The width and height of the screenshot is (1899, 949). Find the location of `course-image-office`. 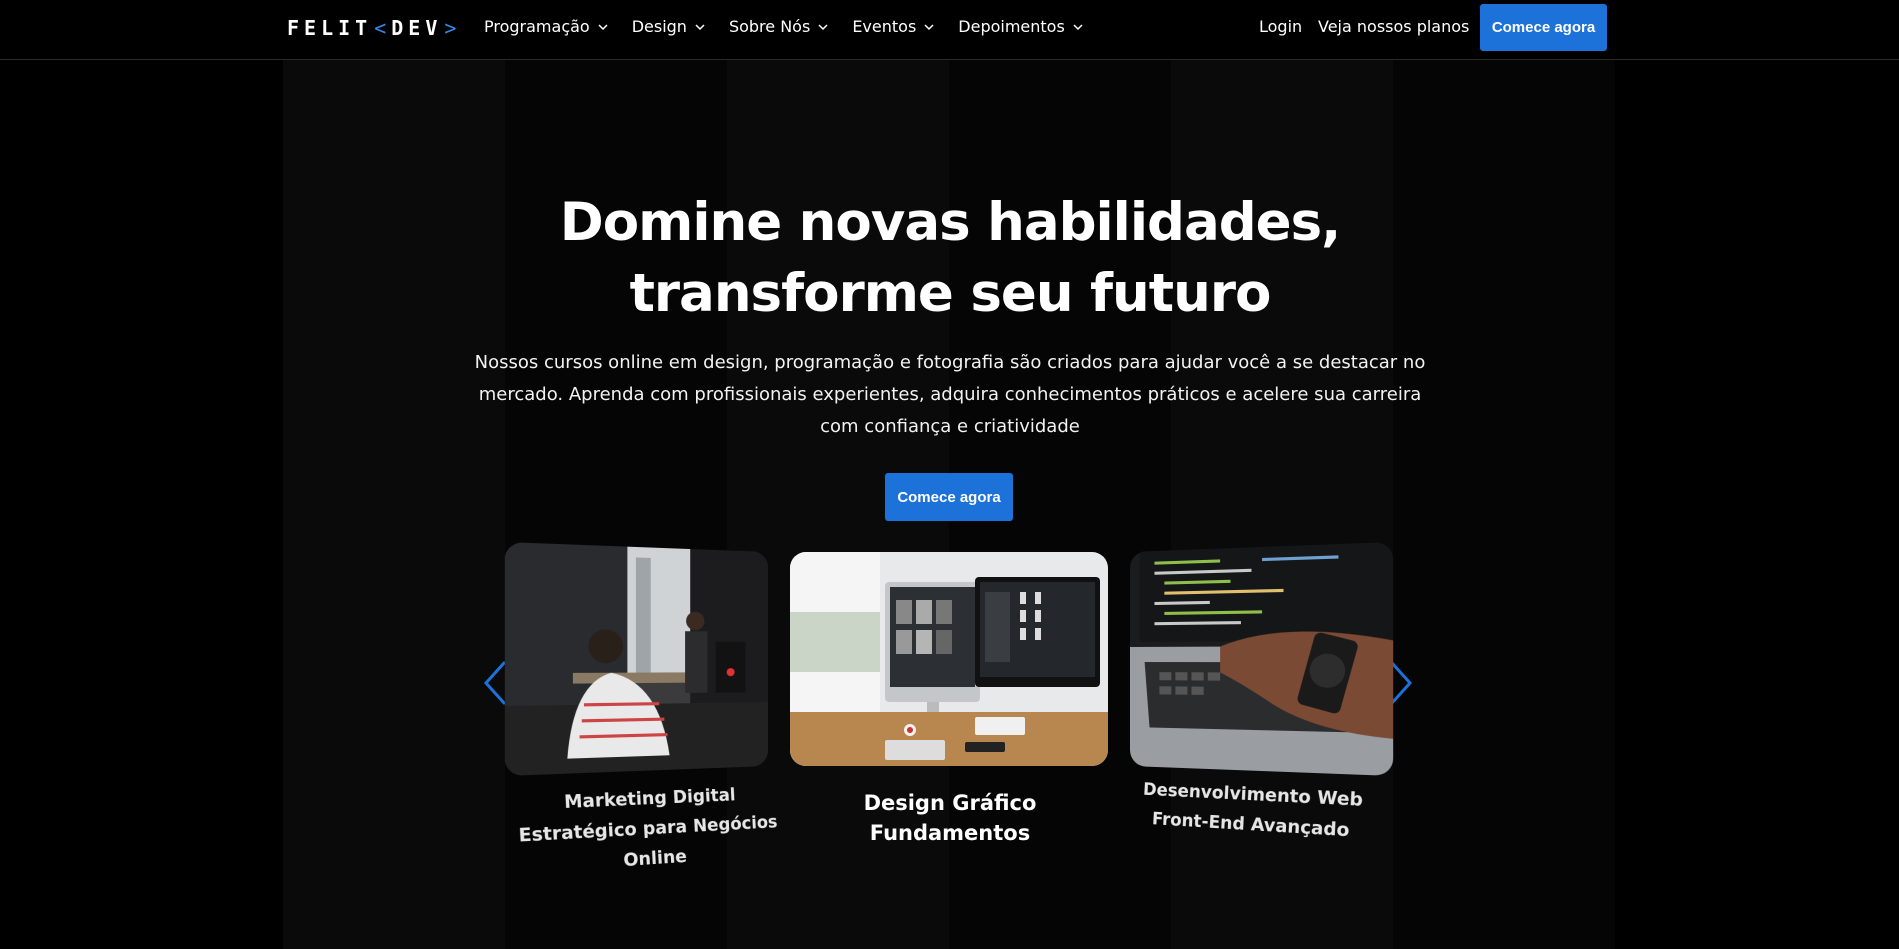

course-image-office is located at coordinates (636, 659).